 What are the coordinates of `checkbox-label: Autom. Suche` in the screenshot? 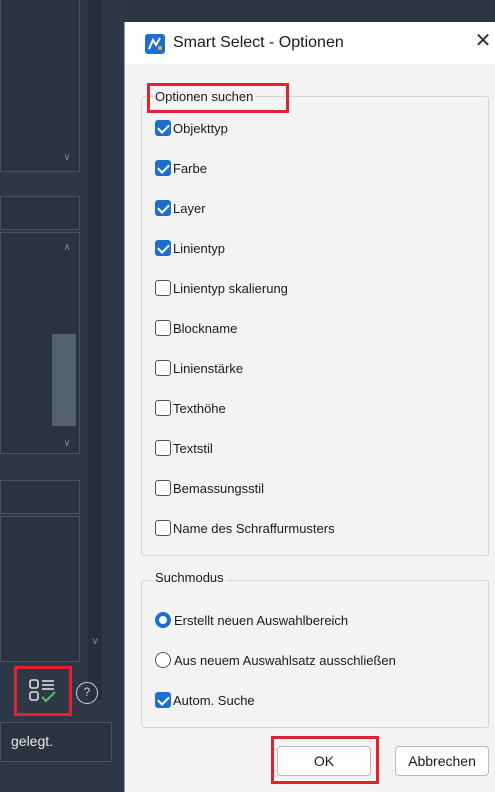 It's located at (214, 700).